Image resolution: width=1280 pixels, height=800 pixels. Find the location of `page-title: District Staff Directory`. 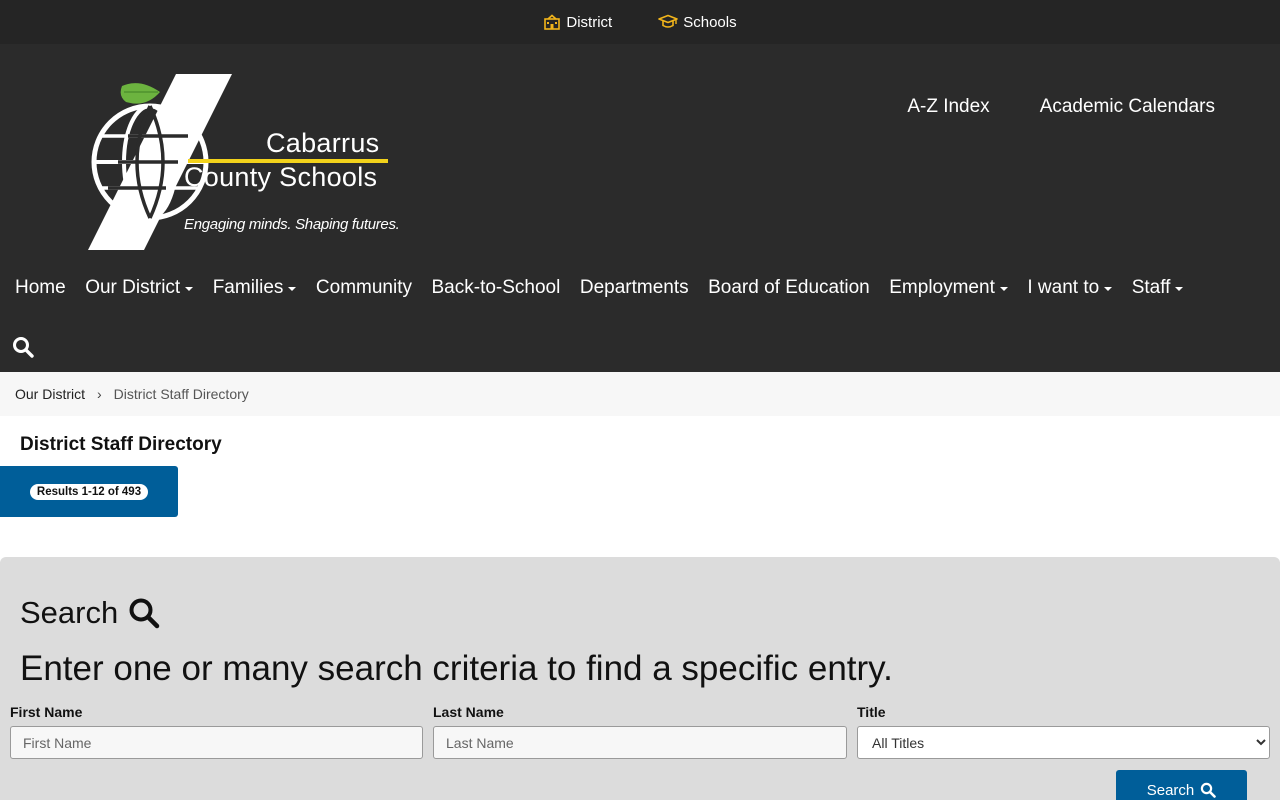

page-title: District Staff Directory is located at coordinates (121, 444).